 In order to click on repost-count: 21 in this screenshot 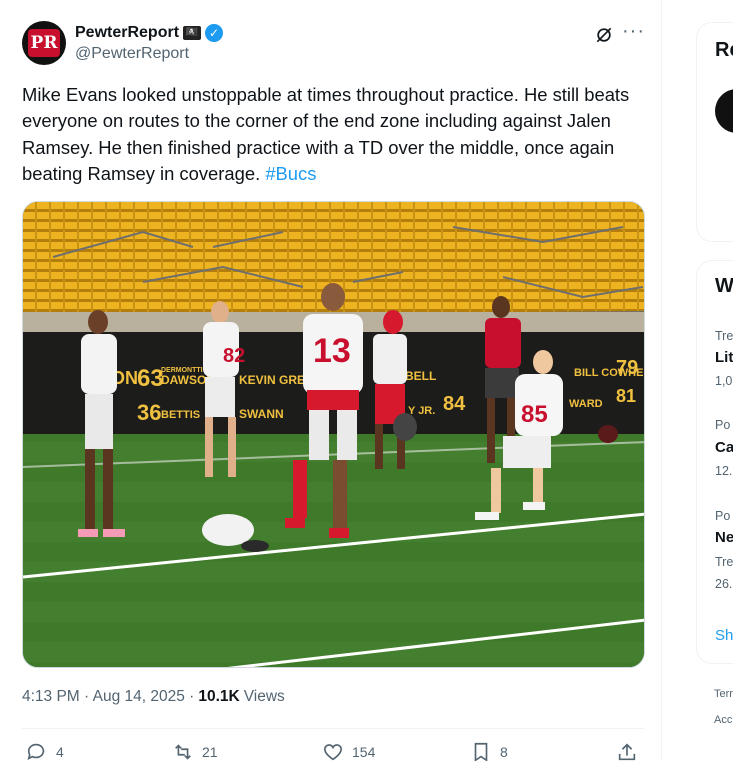, I will do `click(210, 752)`.